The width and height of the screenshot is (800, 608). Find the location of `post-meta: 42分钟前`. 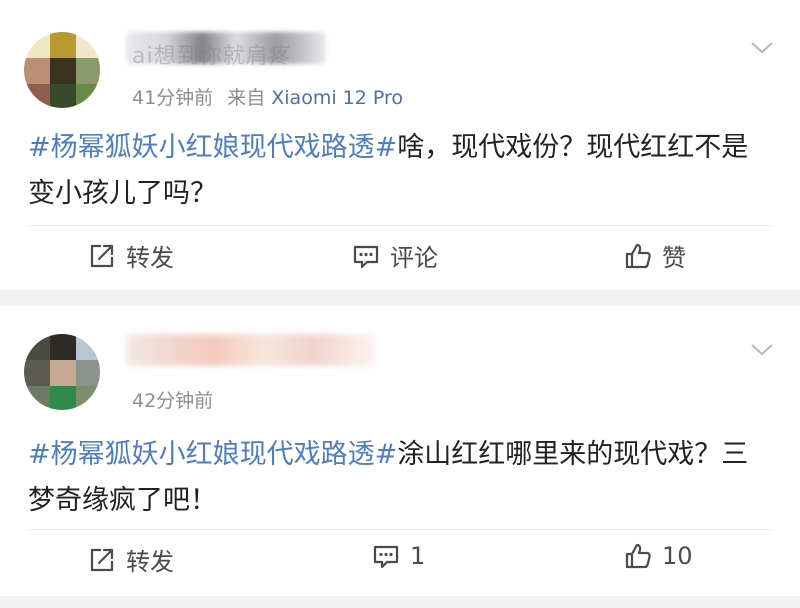

post-meta: 42分钟前 is located at coordinates (172, 399).